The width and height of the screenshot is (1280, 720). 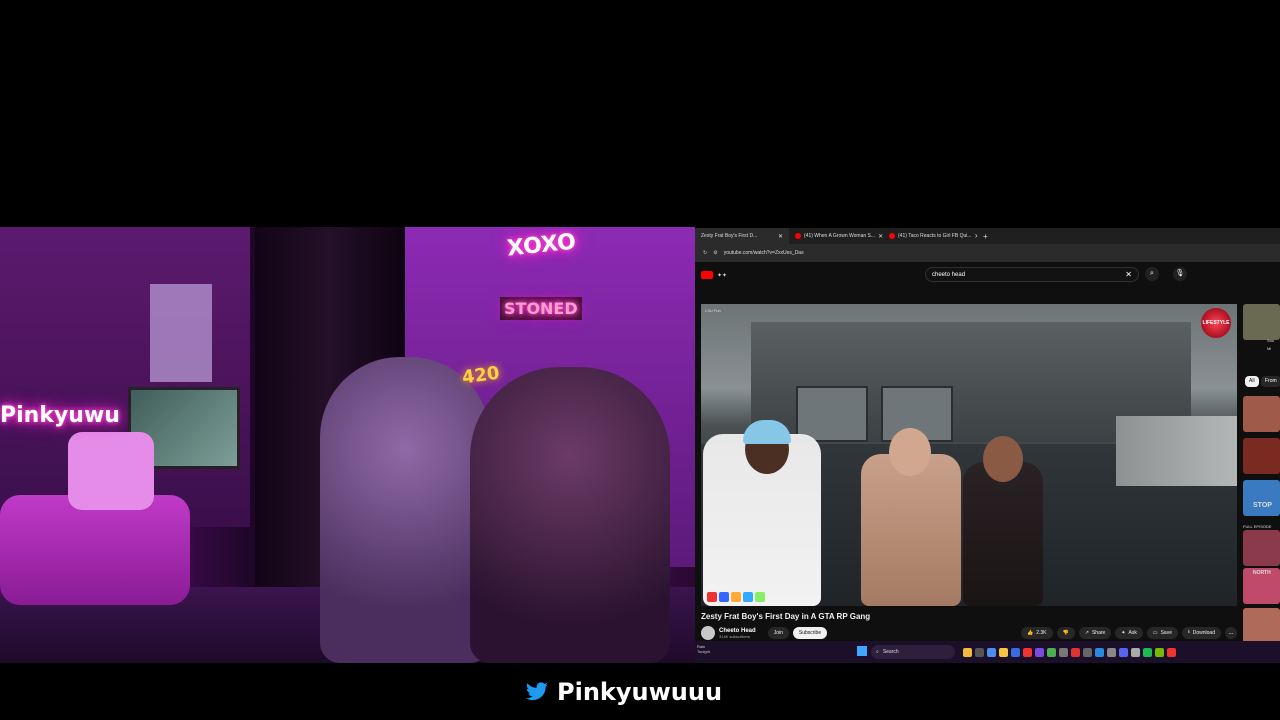 I want to click on sofa, so click(x=95, y=550).